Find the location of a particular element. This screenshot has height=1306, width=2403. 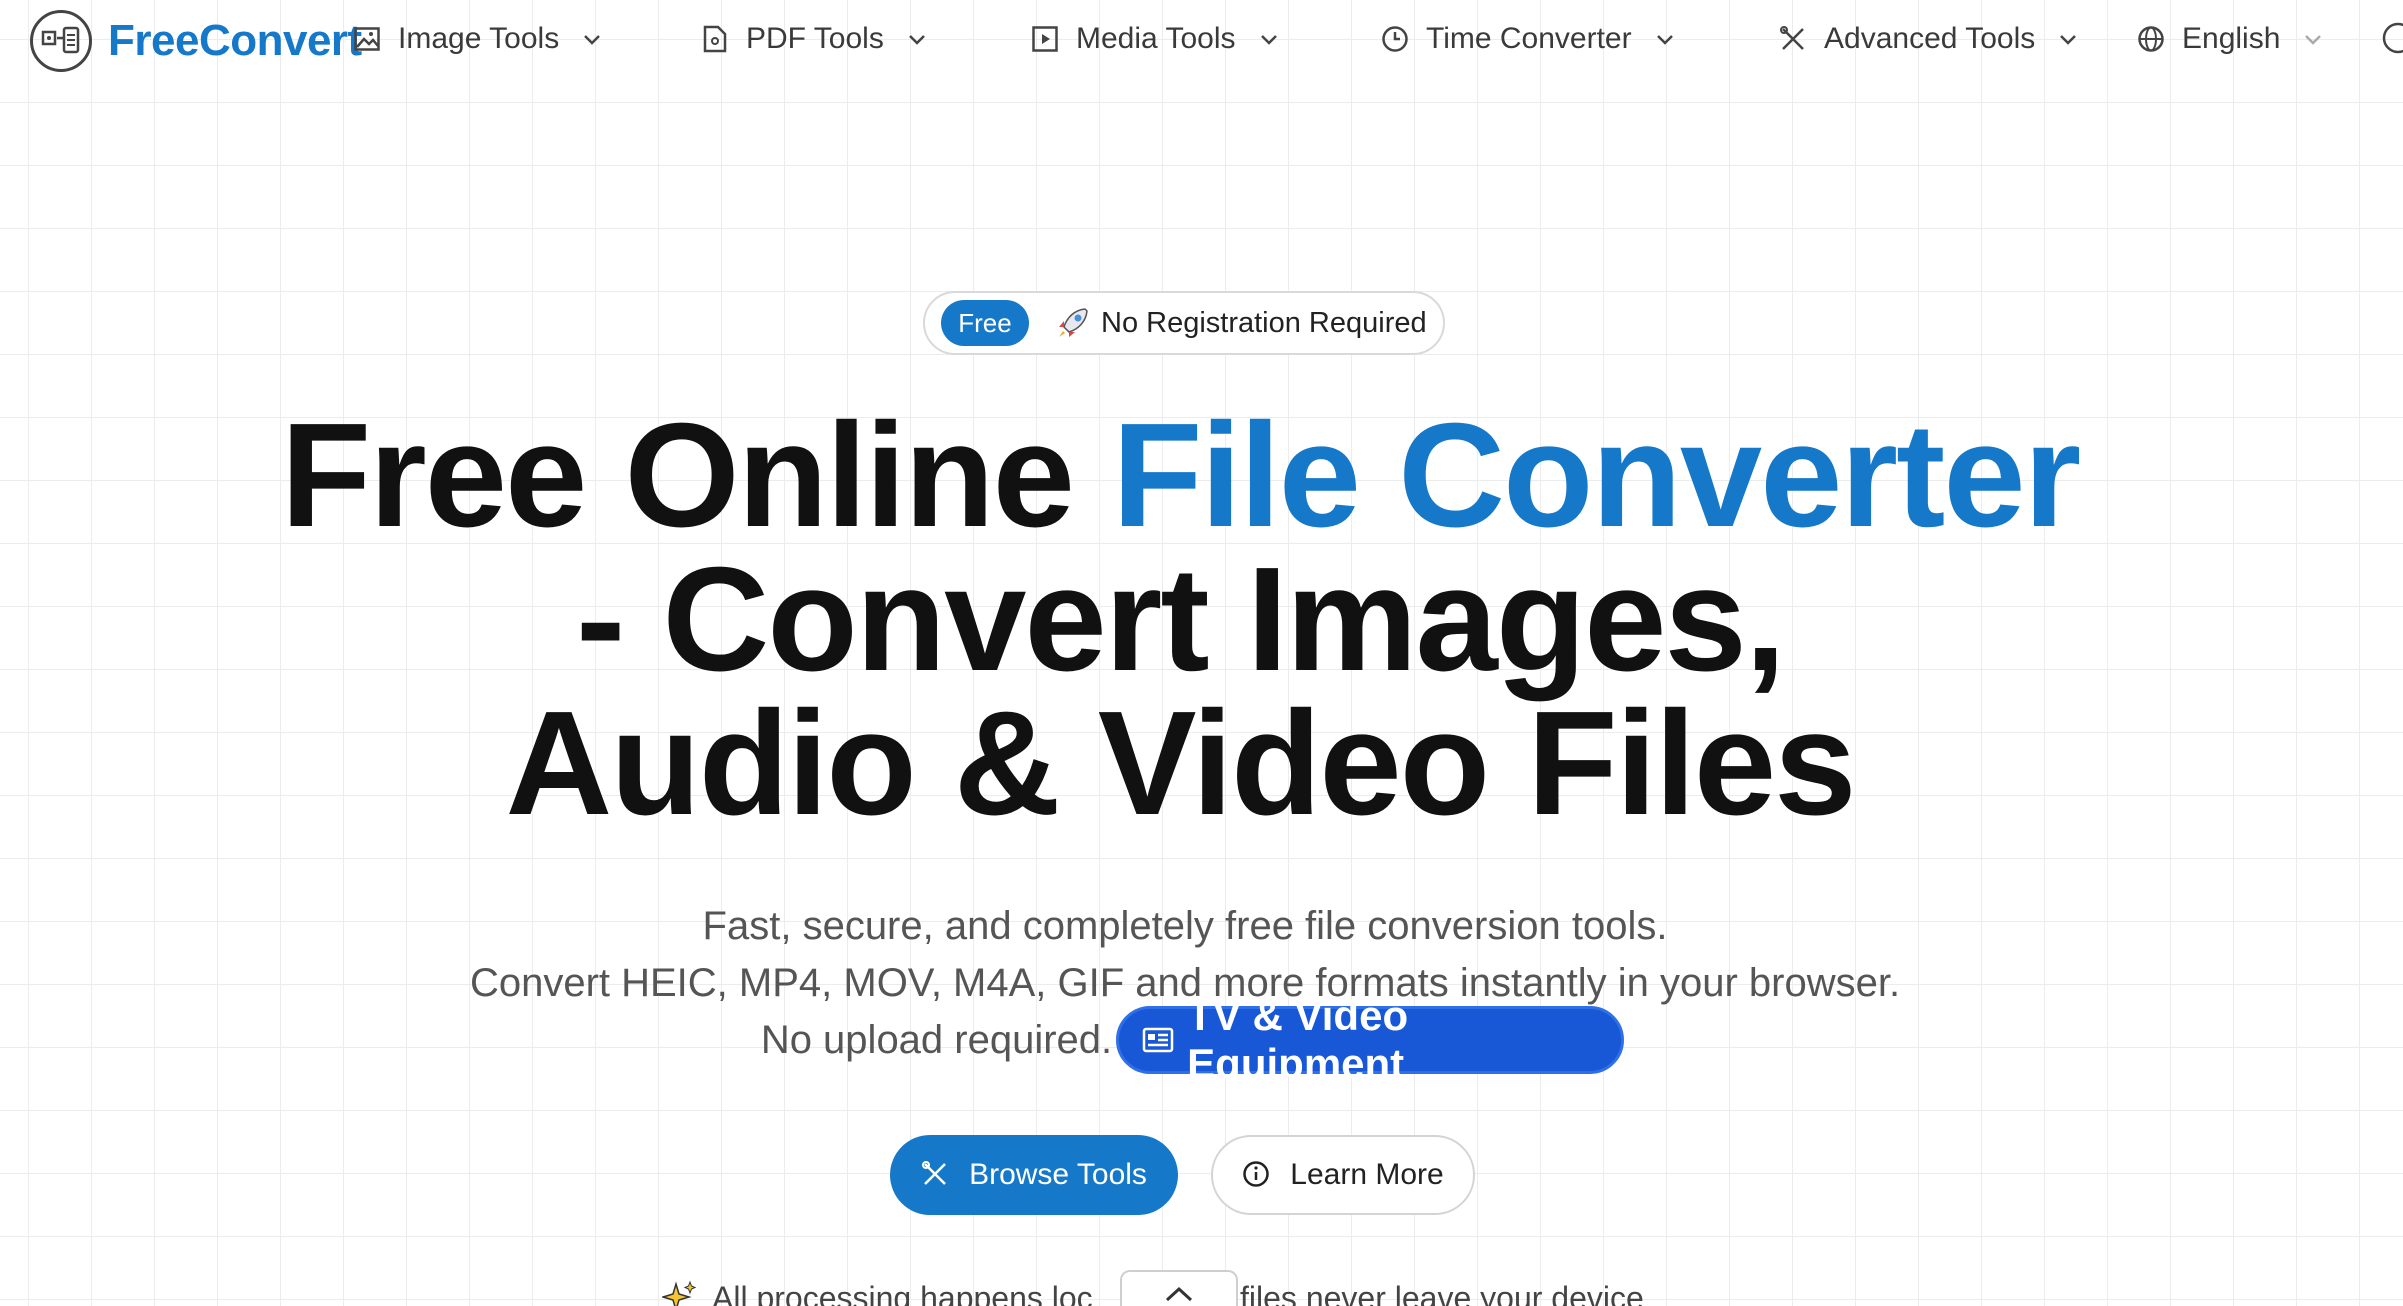

nav-pdf-tools: PDF Tools is located at coordinates (814, 39).